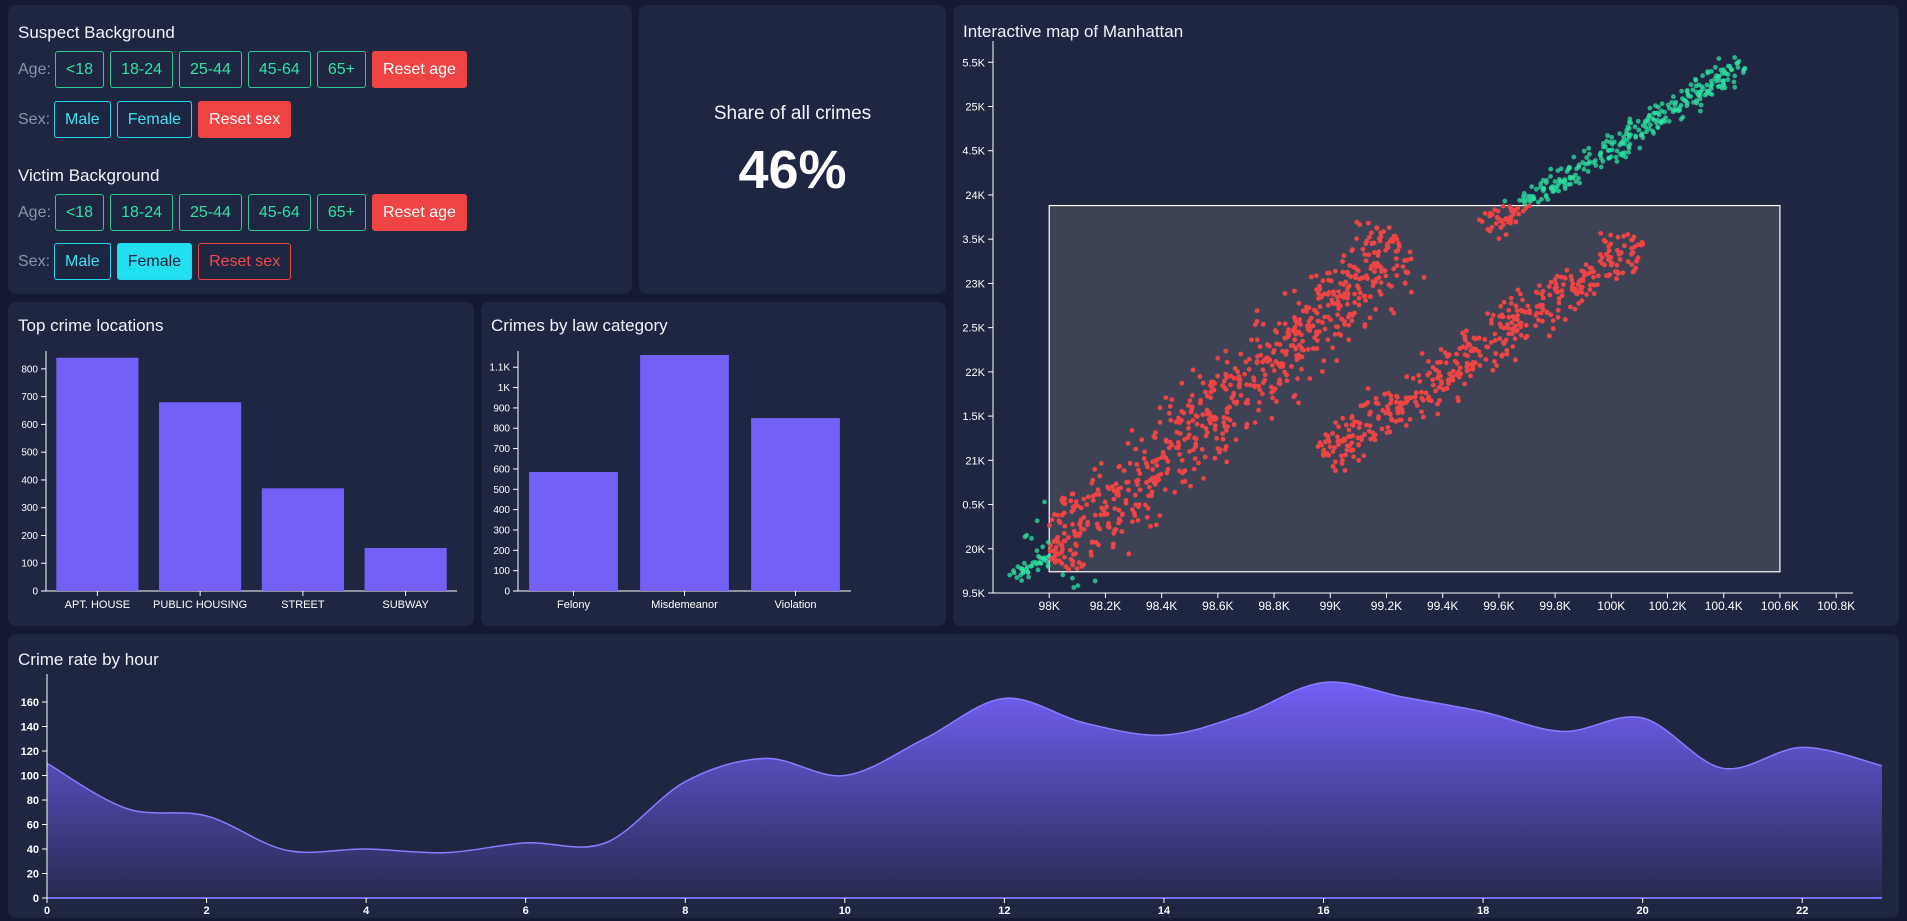 Image resolution: width=1907 pixels, height=921 pixels. Describe the element at coordinates (419, 212) in the screenshot. I see `victim-reset-age-button: Reset age` at that location.